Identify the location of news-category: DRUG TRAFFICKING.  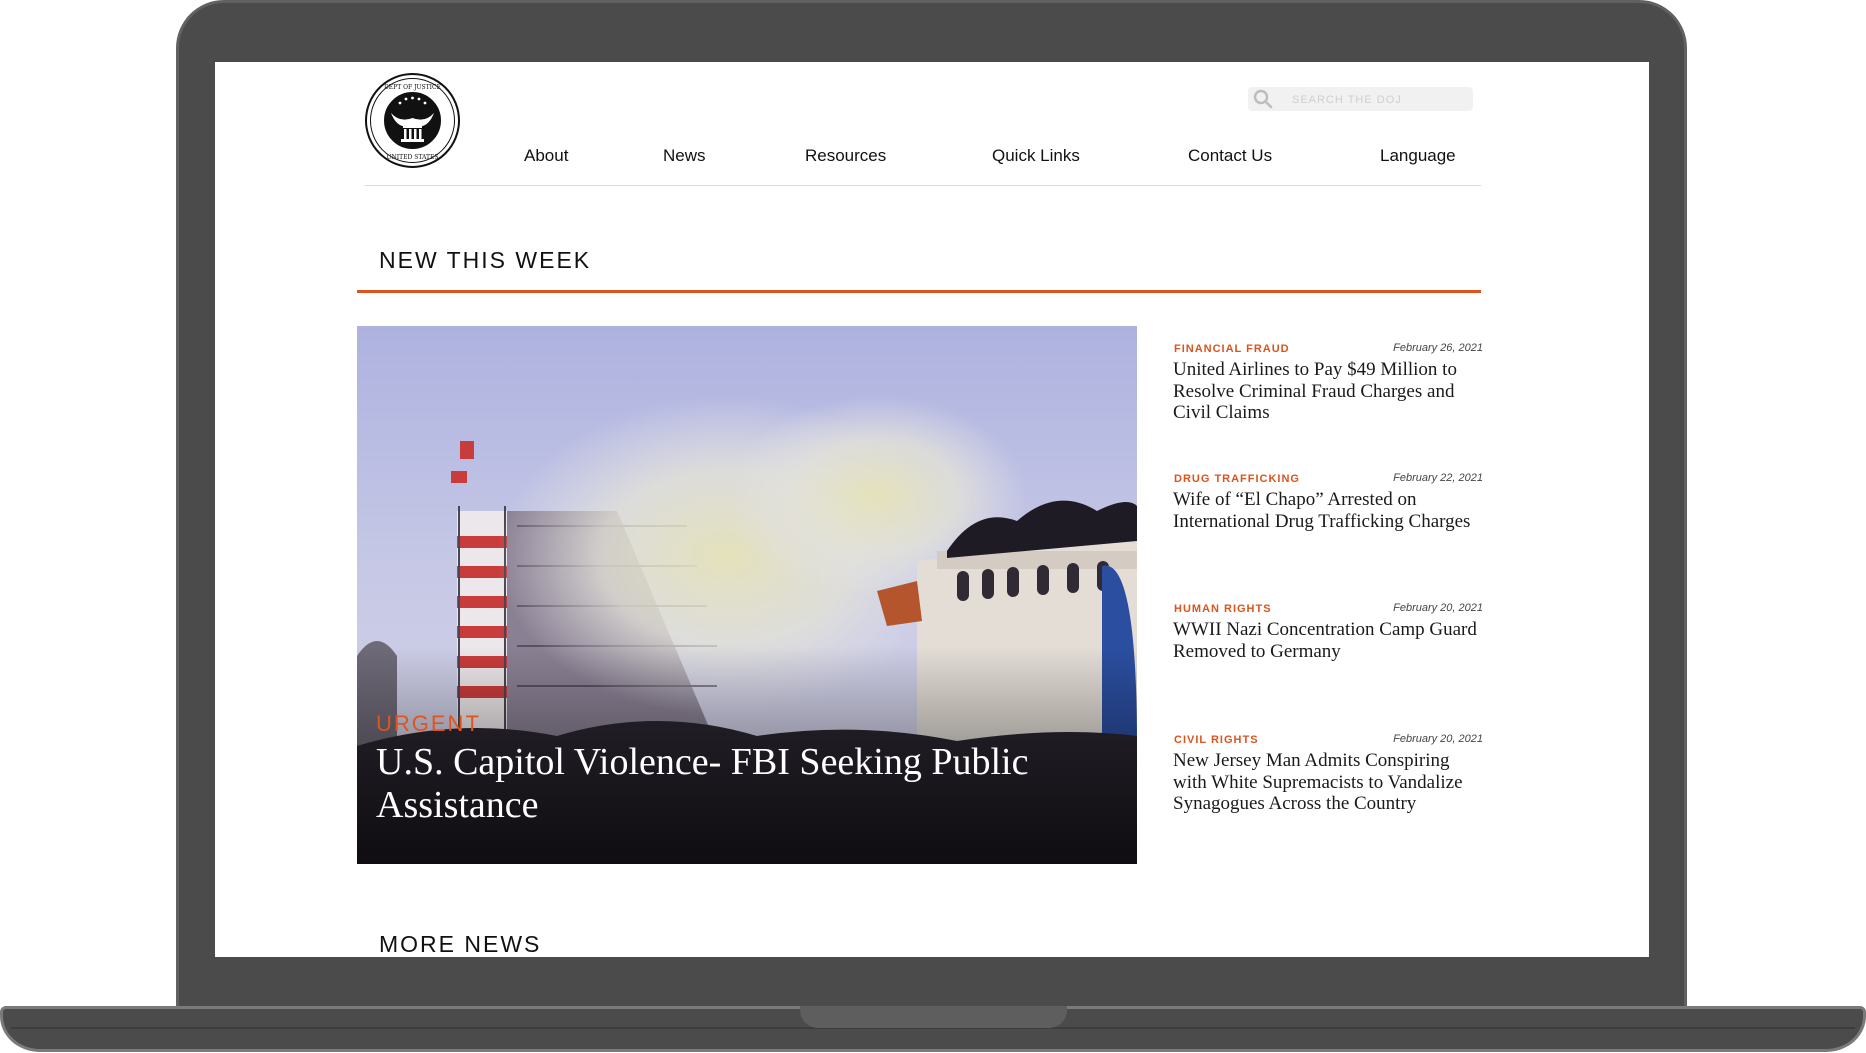
(1237, 479).